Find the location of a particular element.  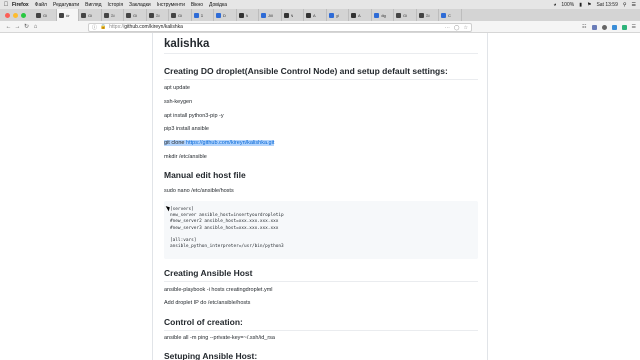

home-icon: ⌂ is located at coordinates (35, 27).